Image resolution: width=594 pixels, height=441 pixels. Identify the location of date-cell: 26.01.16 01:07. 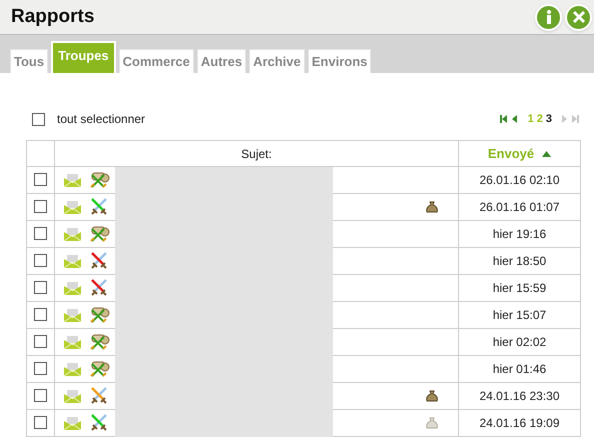
(519, 207).